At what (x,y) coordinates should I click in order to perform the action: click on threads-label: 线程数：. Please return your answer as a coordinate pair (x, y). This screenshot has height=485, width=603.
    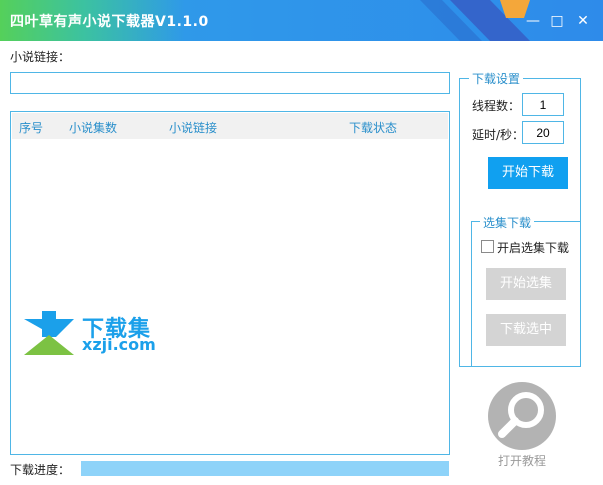
    Looking at the image, I should click on (496, 106).